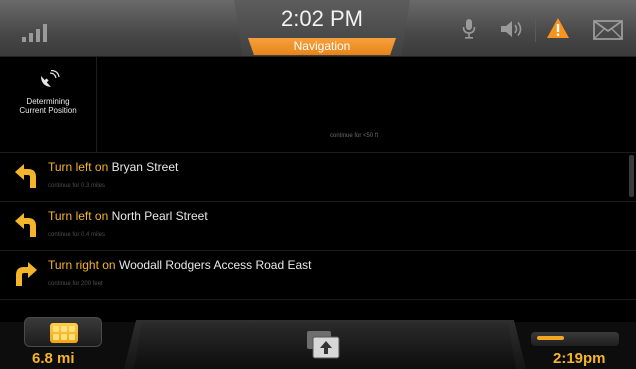 The image size is (636, 369). Describe the element at coordinates (53, 358) in the screenshot. I see `remaining-distance: 6.8 mi` at that location.